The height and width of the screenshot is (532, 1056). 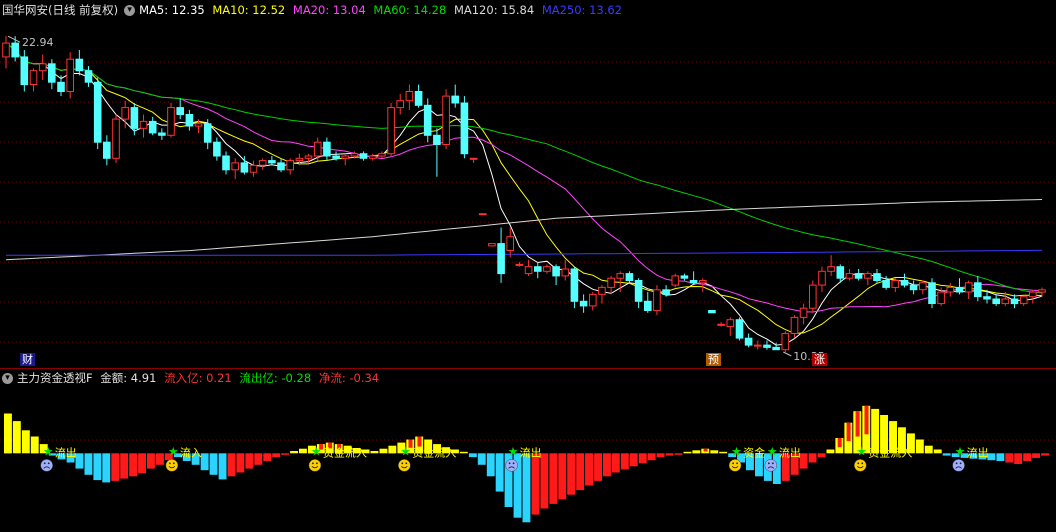 I want to click on forecast-tag: 预, so click(x=713, y=359).